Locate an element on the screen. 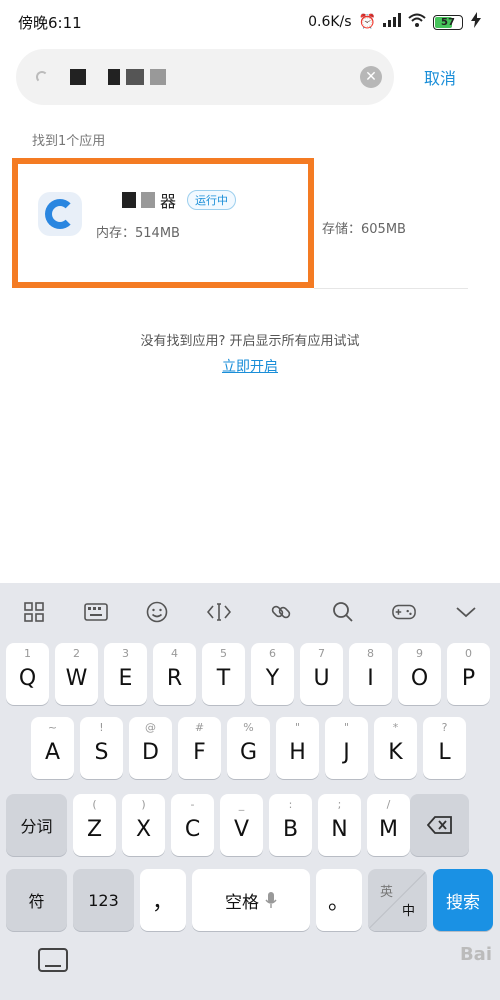 Image resolution: width=500 pixels, height=1000 pixels. battery-level: 57 is located at coordinates (448, 22).